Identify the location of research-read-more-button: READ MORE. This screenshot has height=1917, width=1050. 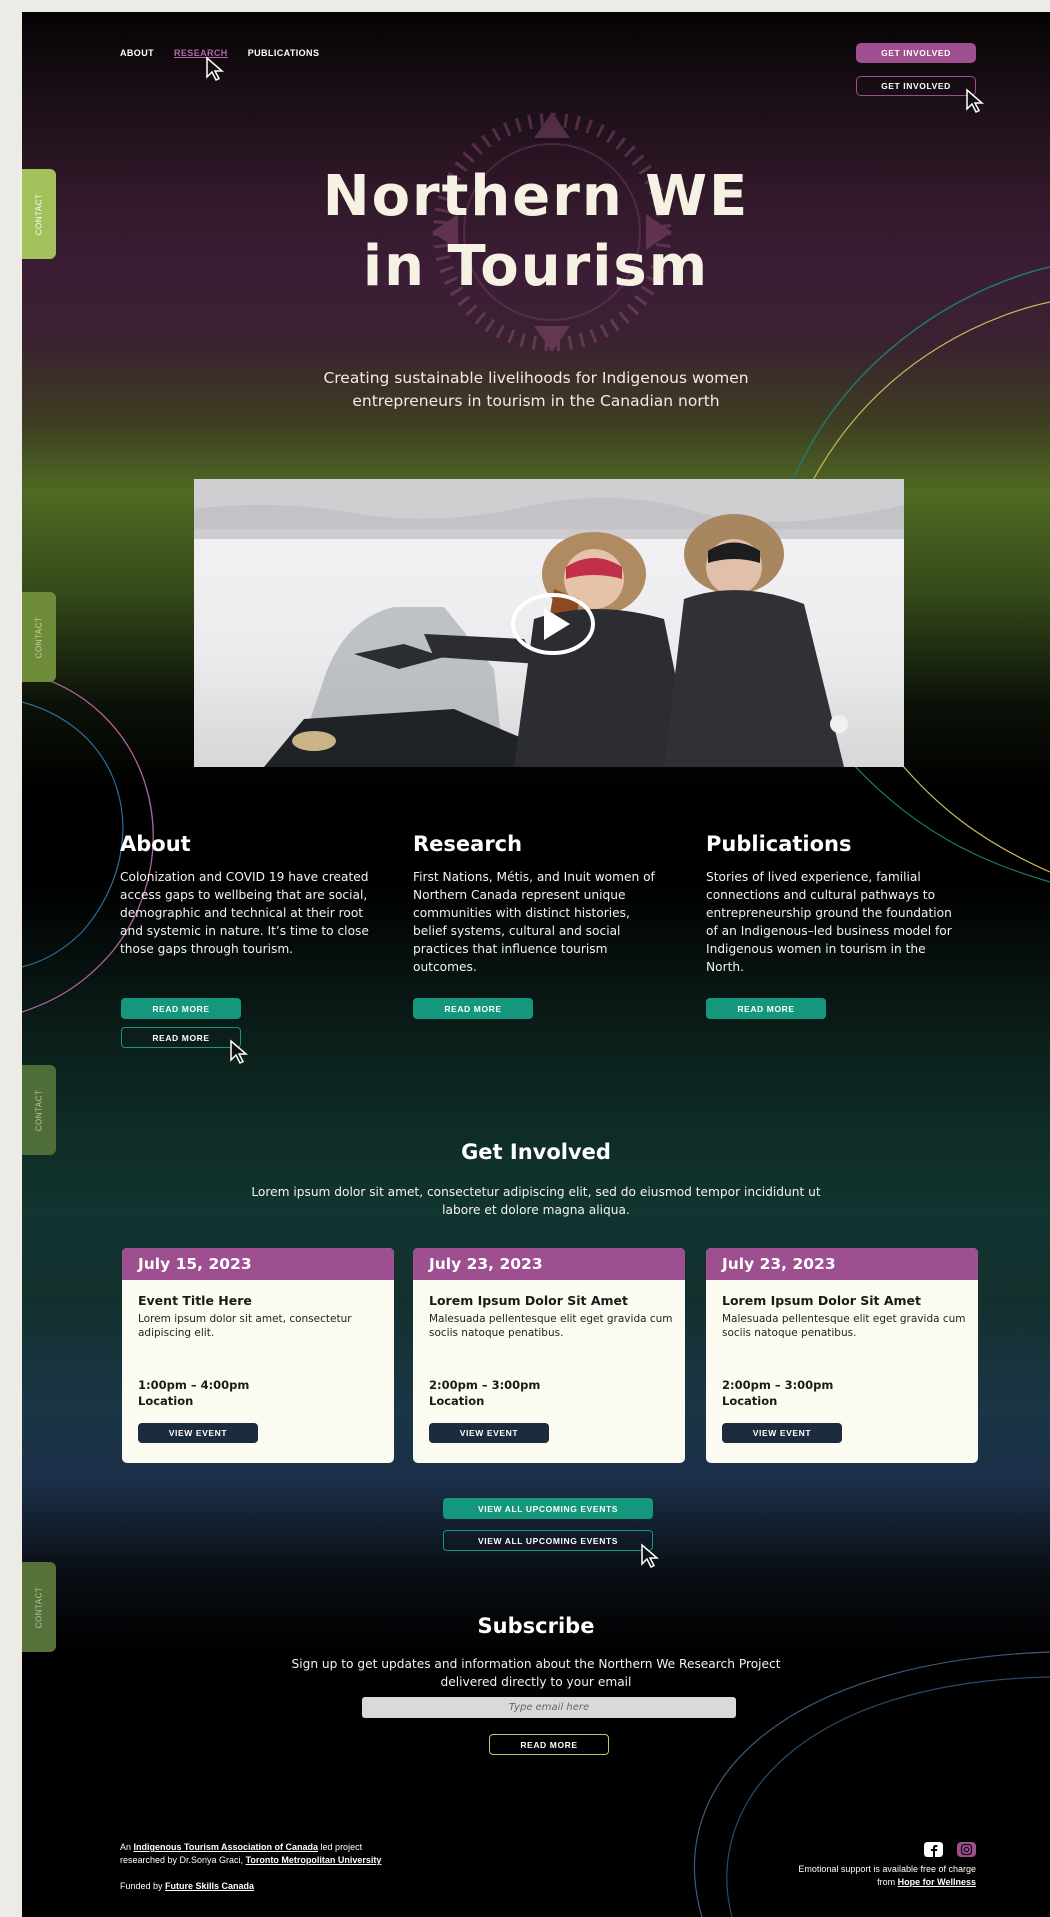
(473, 1008).